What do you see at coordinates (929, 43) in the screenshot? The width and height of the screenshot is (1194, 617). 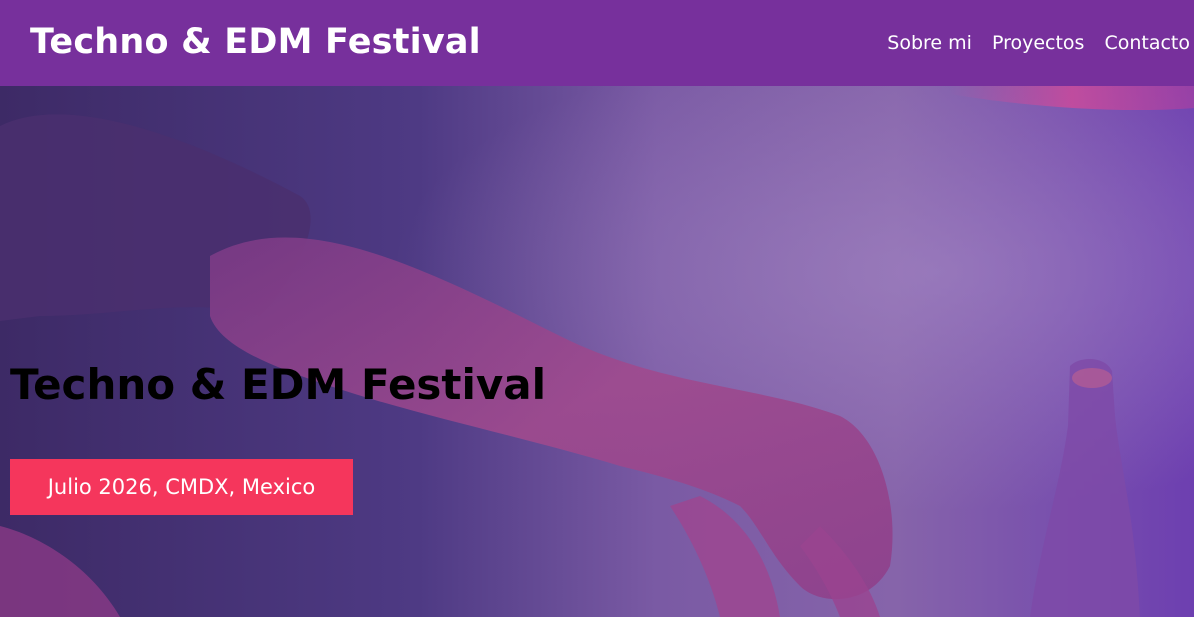 I see `nav-link-sobre-mi: Sobre mi` at bounding box center [929, 43].